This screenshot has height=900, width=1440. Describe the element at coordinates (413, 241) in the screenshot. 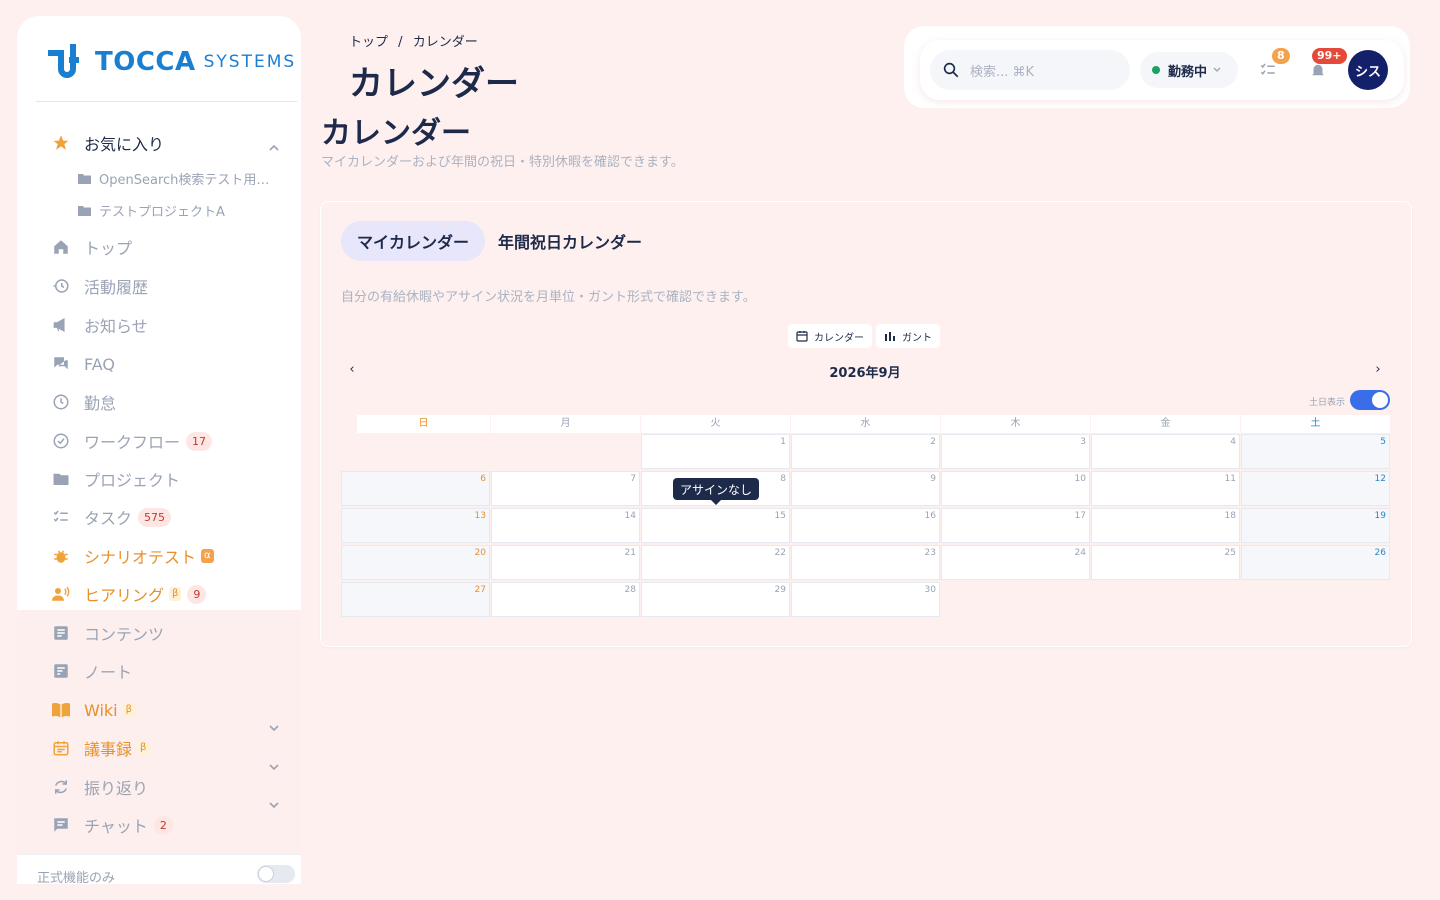

I see `tab-my-calendar: マイカレンダー` at that location.